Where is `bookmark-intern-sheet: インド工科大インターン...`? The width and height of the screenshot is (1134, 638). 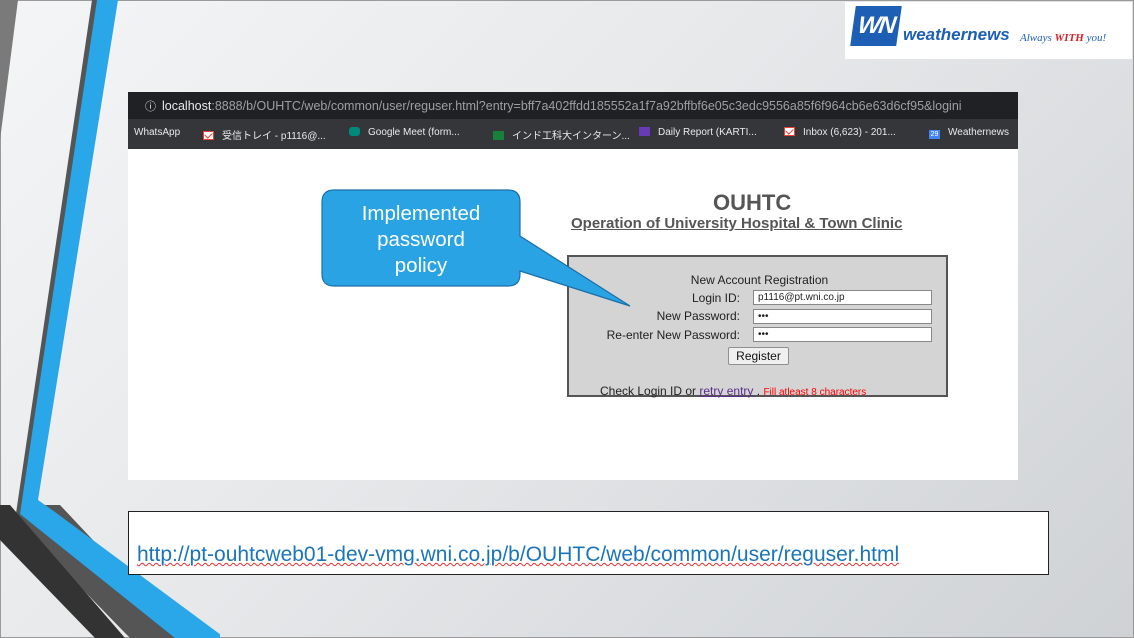 bookmark-intern-sheet: インド工科大インターン... is located at coordinates (561, 134).